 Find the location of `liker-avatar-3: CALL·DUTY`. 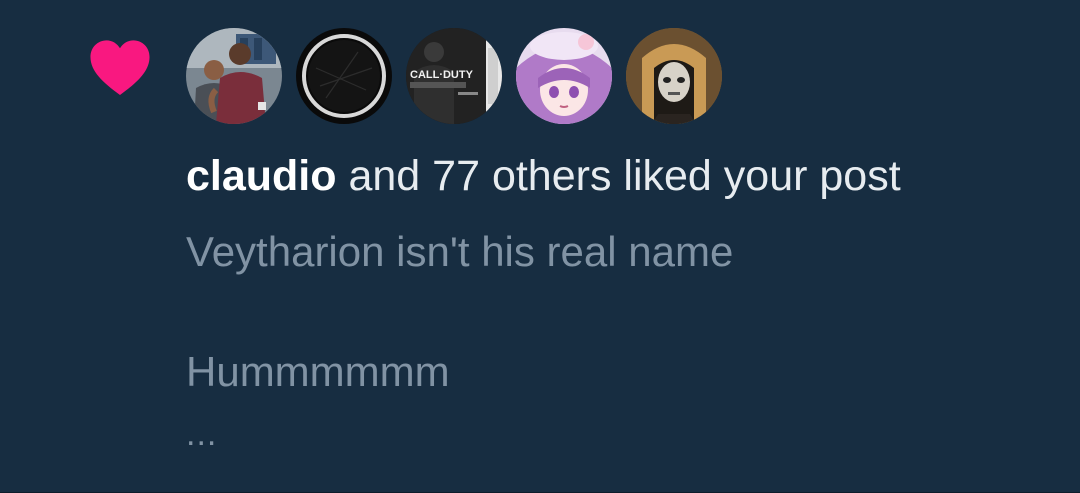

liker-avatar-3: CALL·DUTY is located at coordinates (454, 76).